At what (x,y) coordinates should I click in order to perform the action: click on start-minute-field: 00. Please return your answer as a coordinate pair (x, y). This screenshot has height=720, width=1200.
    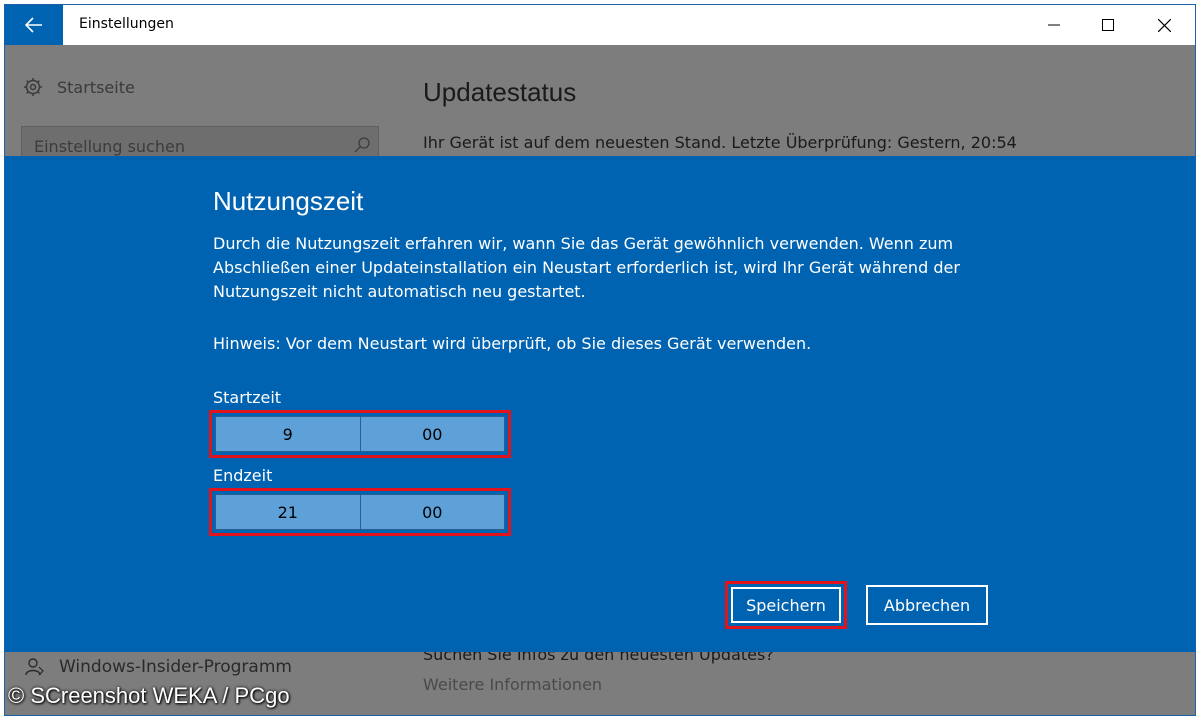
    Looking at the image, I should click on (432, 434).